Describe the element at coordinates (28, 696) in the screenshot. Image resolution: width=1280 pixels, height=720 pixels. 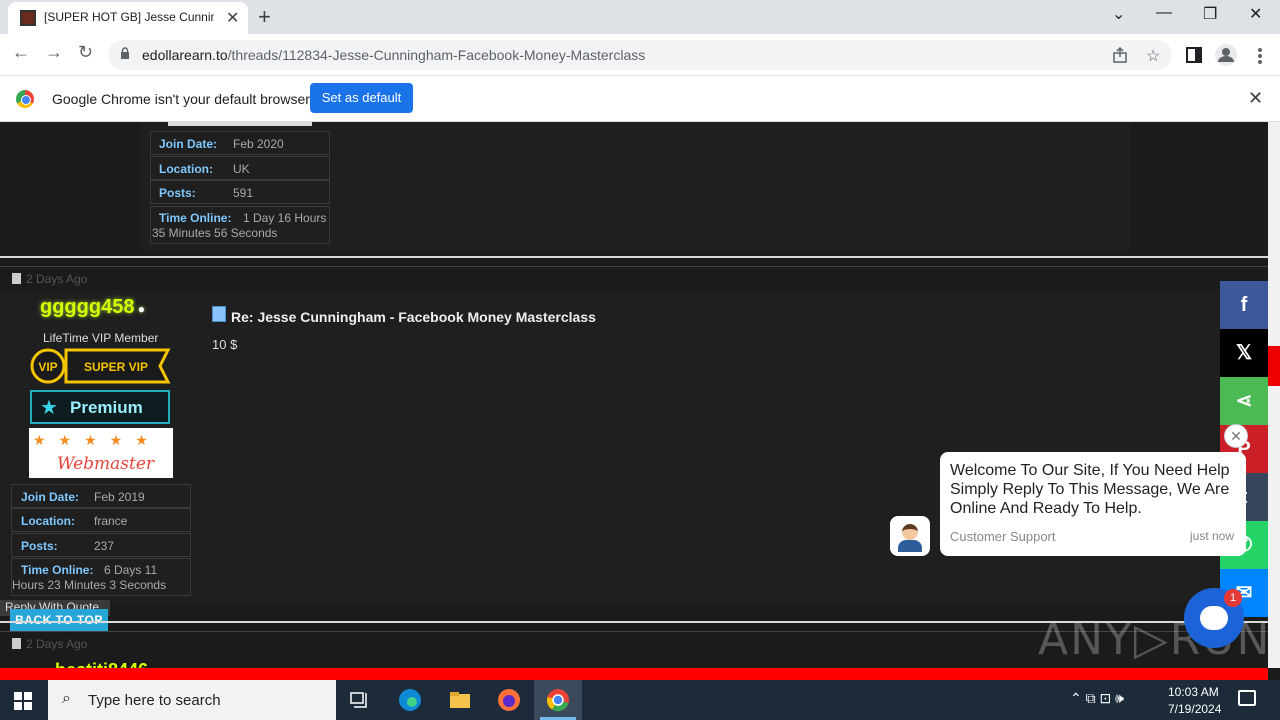
I see `windows-logo-tr` at that location.